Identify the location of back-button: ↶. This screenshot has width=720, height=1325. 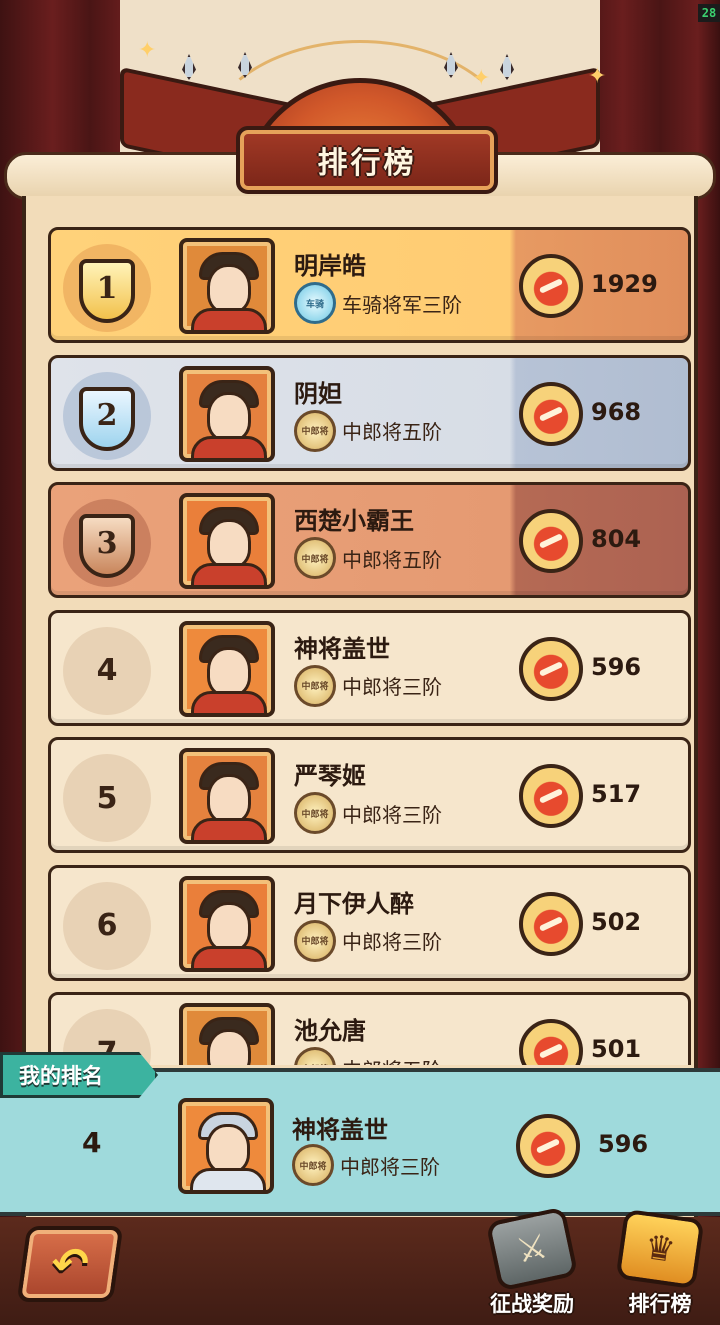
(70, 1264).